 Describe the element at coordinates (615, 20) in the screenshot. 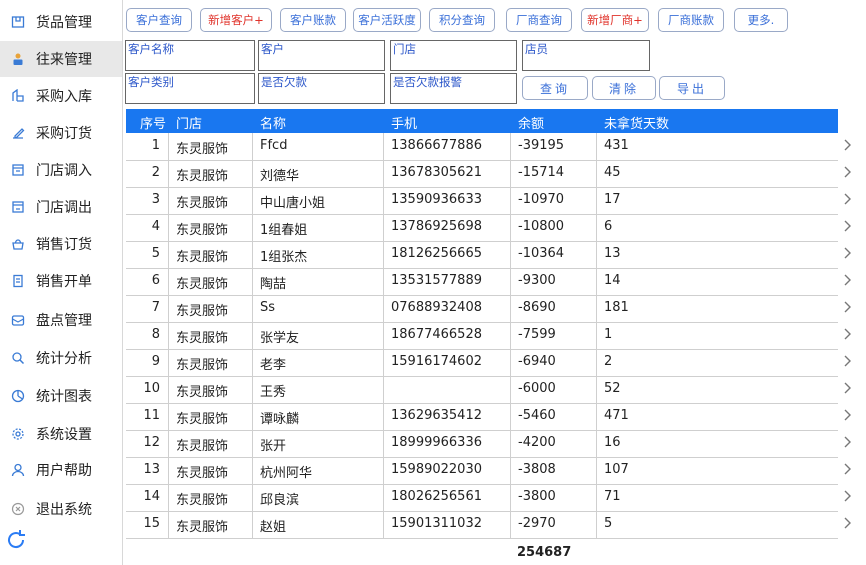

I see `add-vendor-button: 新增厂商+` at that location.